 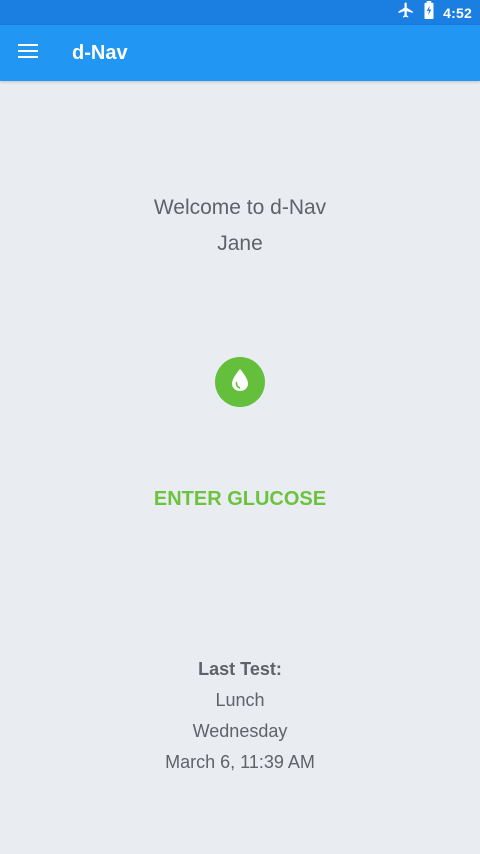 I want to click on last-test-day: Wednesday, so click(x=240, y=731).